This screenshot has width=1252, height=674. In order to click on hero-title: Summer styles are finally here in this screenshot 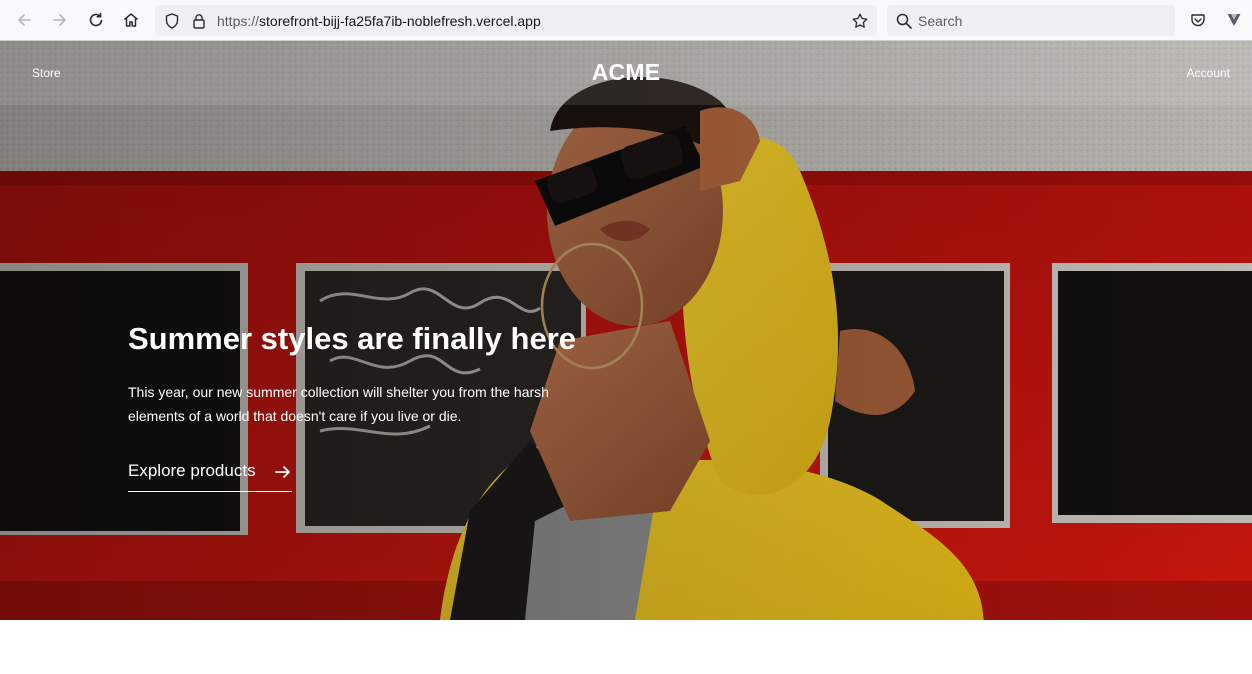, I will do `click(352, 338)`.